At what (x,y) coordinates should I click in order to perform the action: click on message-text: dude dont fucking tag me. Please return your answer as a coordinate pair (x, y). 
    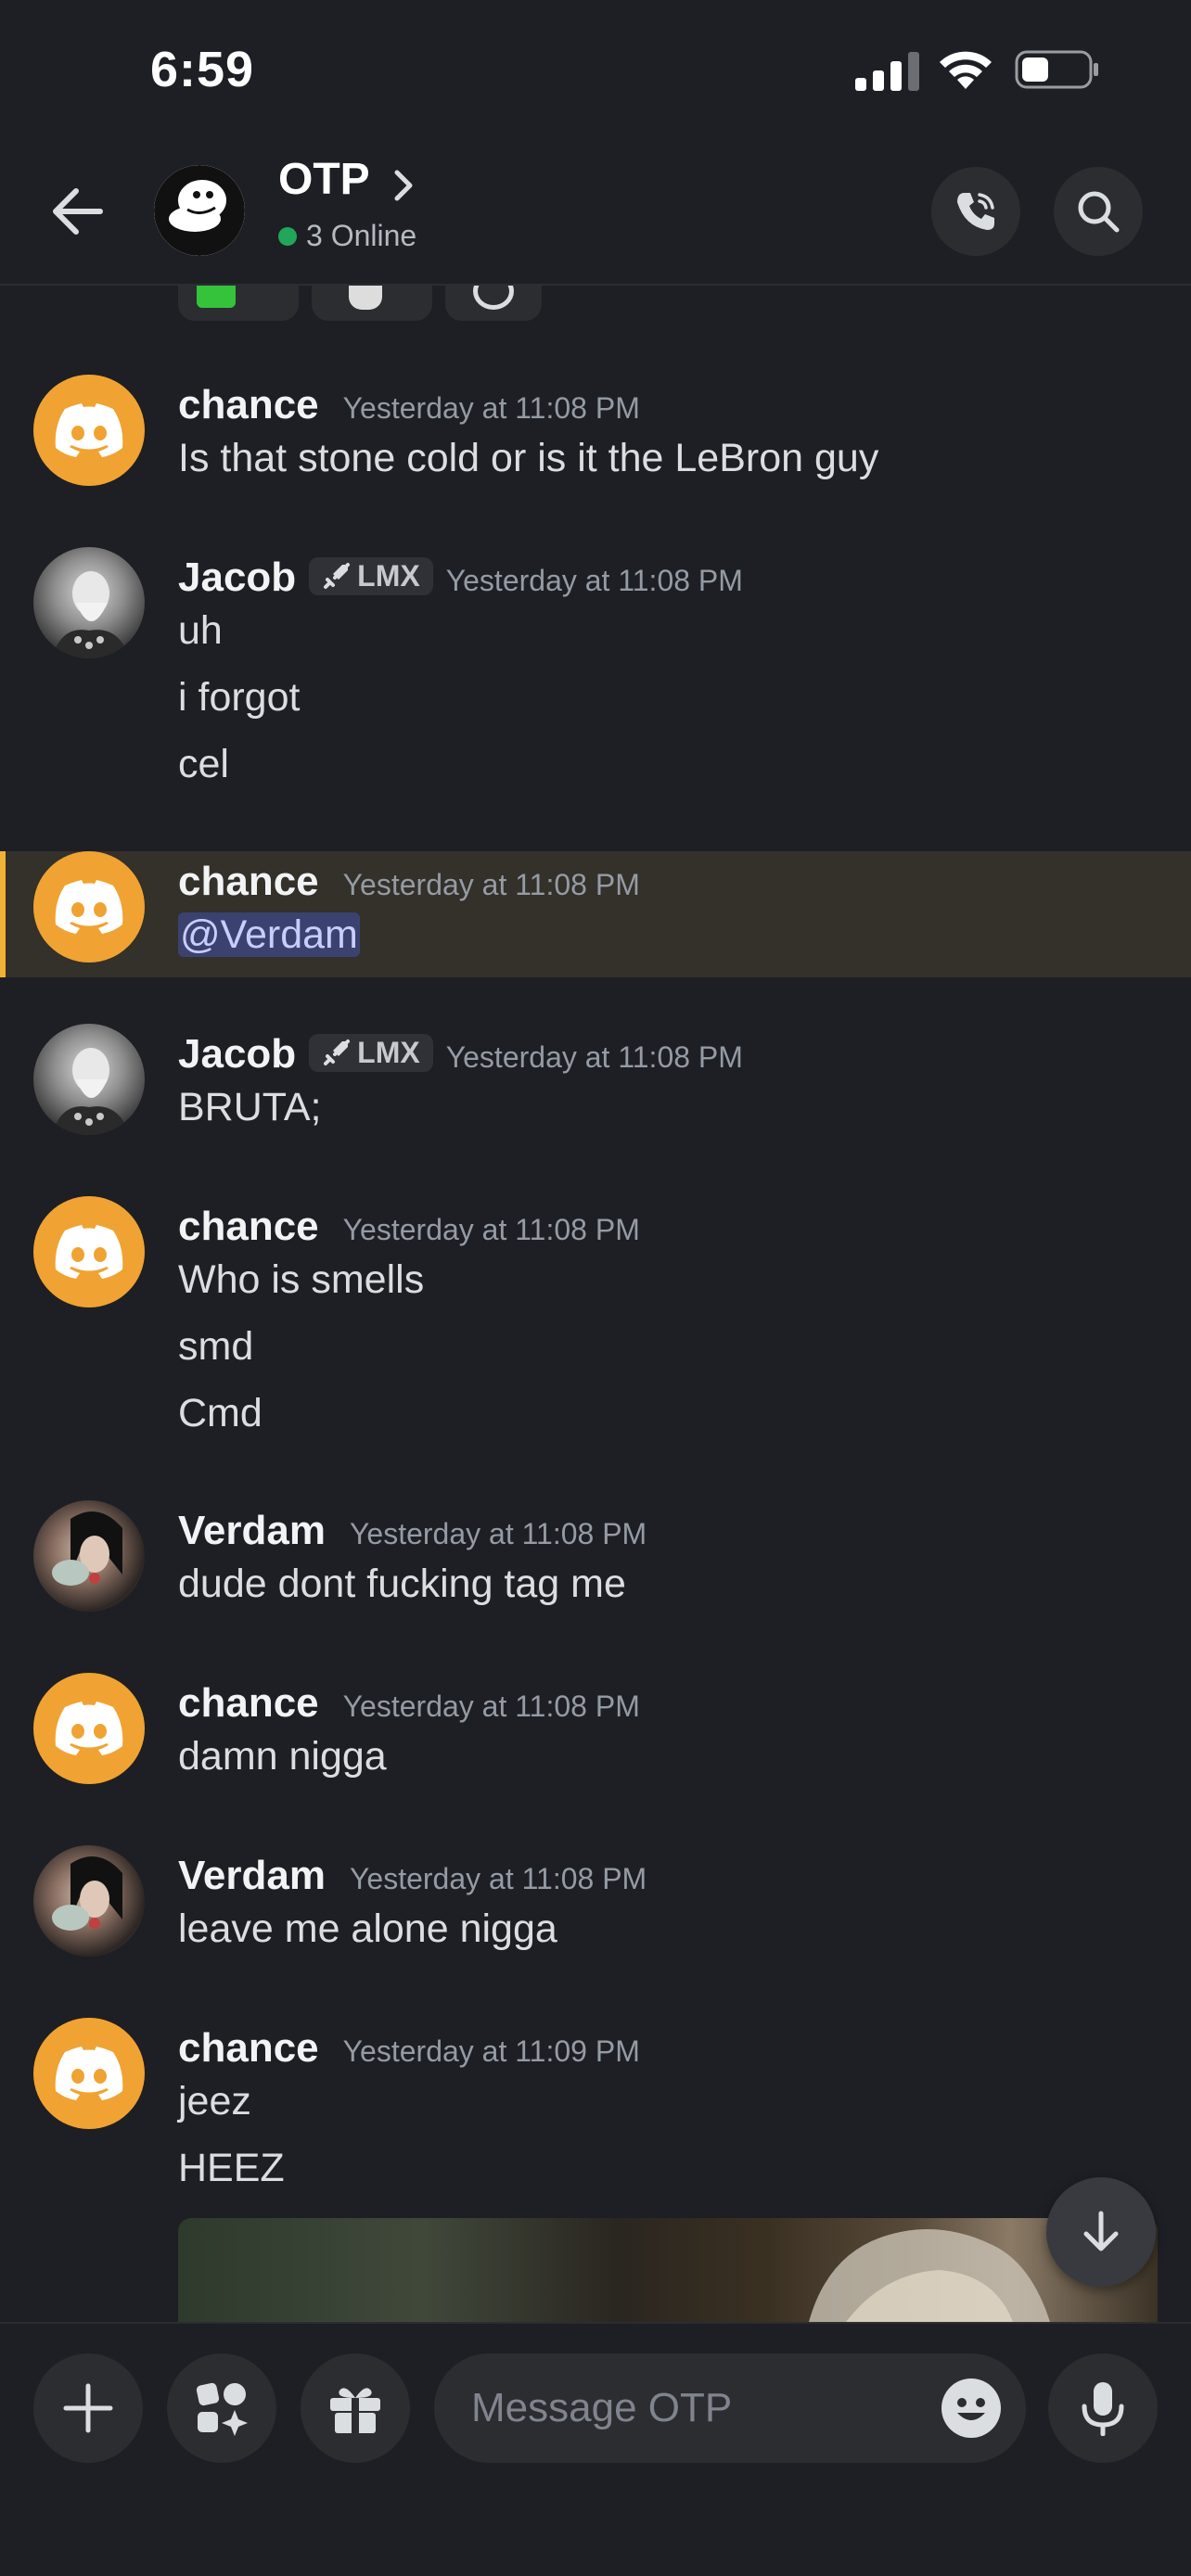
    Looking at the image, I should click on (402, 1584).